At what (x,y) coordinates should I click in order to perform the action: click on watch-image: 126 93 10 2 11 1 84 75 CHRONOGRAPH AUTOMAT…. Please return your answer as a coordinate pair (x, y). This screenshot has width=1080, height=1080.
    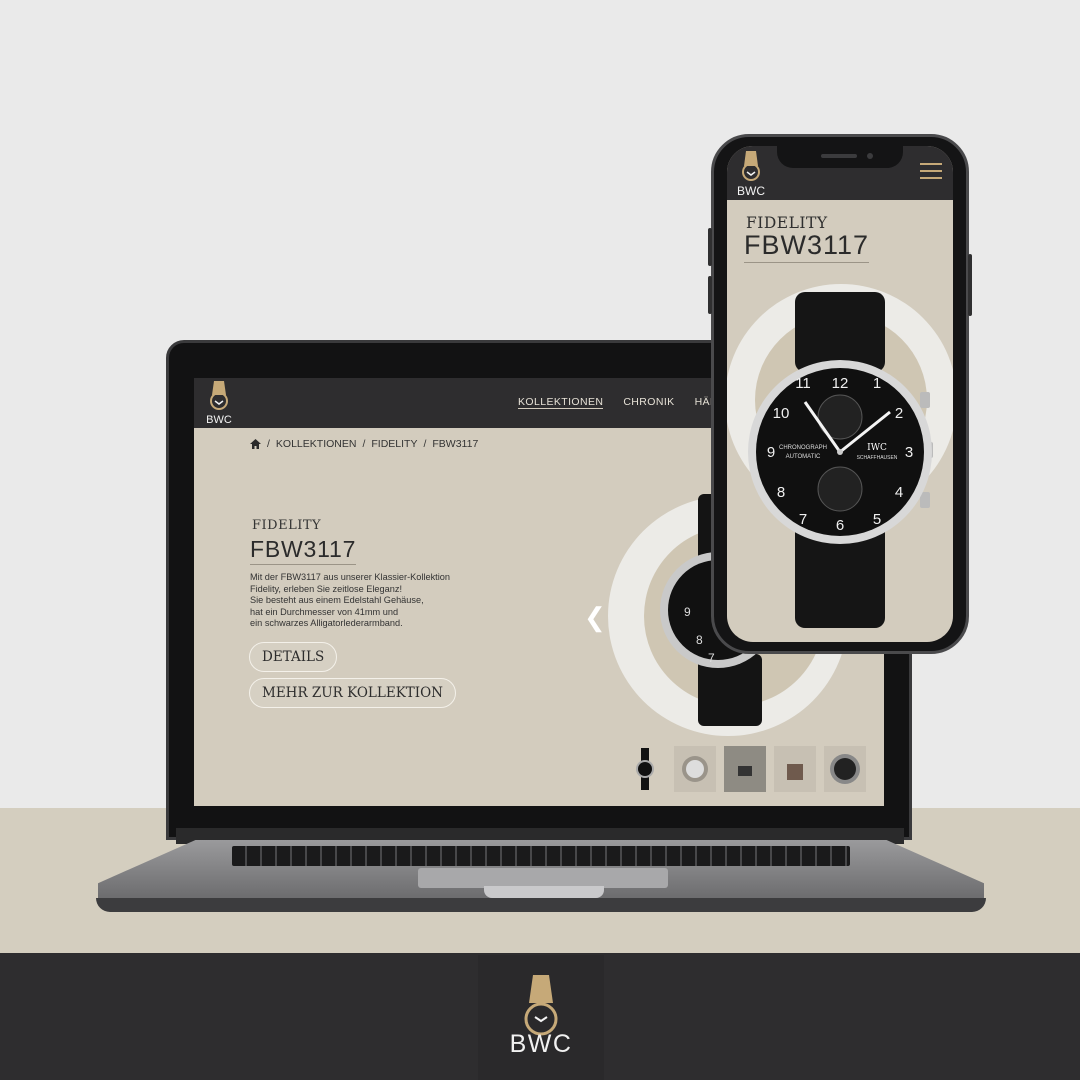
    Looking at the image, I should click on (840, 460).